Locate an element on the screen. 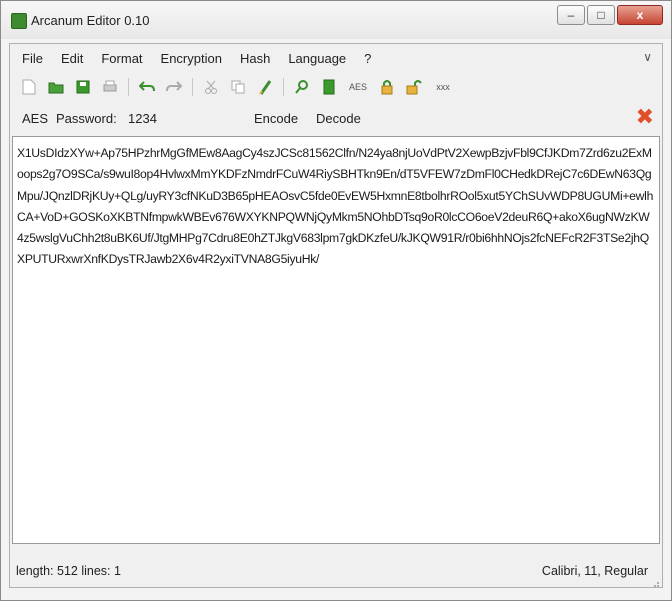  menu-file: File is located at coordinates (31, 58).